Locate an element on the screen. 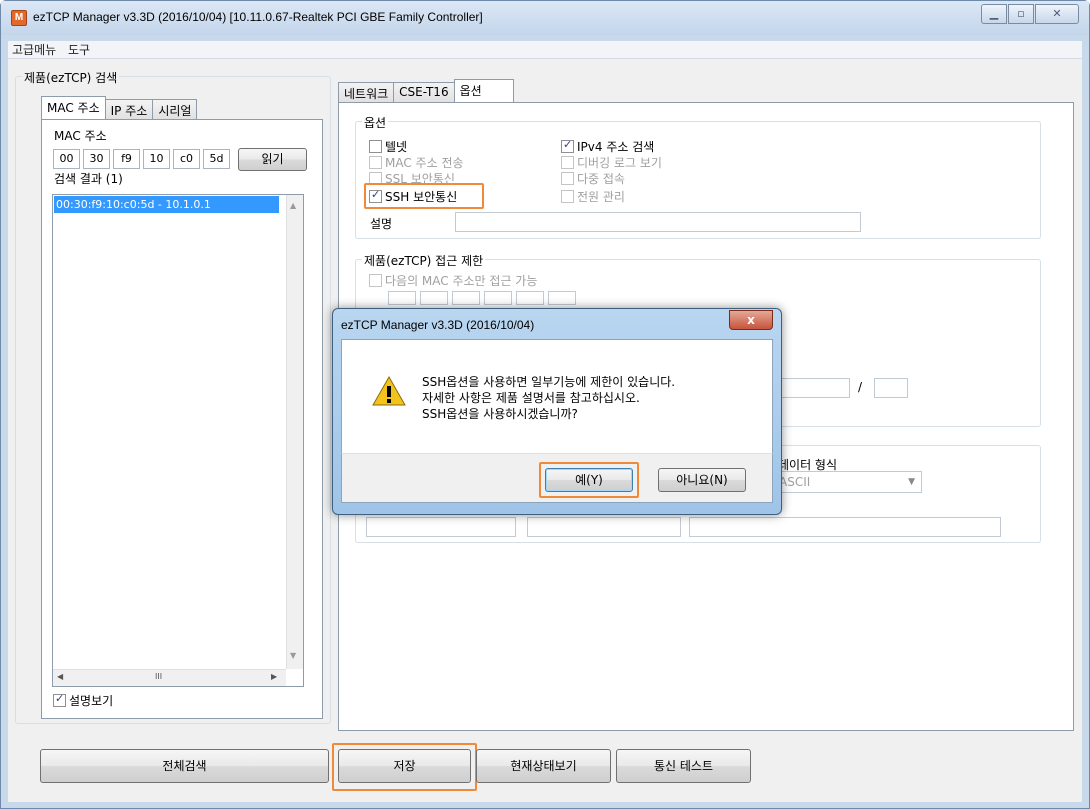 The image size is (1090, 809). mac-octet-5: c0 is located at coordinates (186, 159).